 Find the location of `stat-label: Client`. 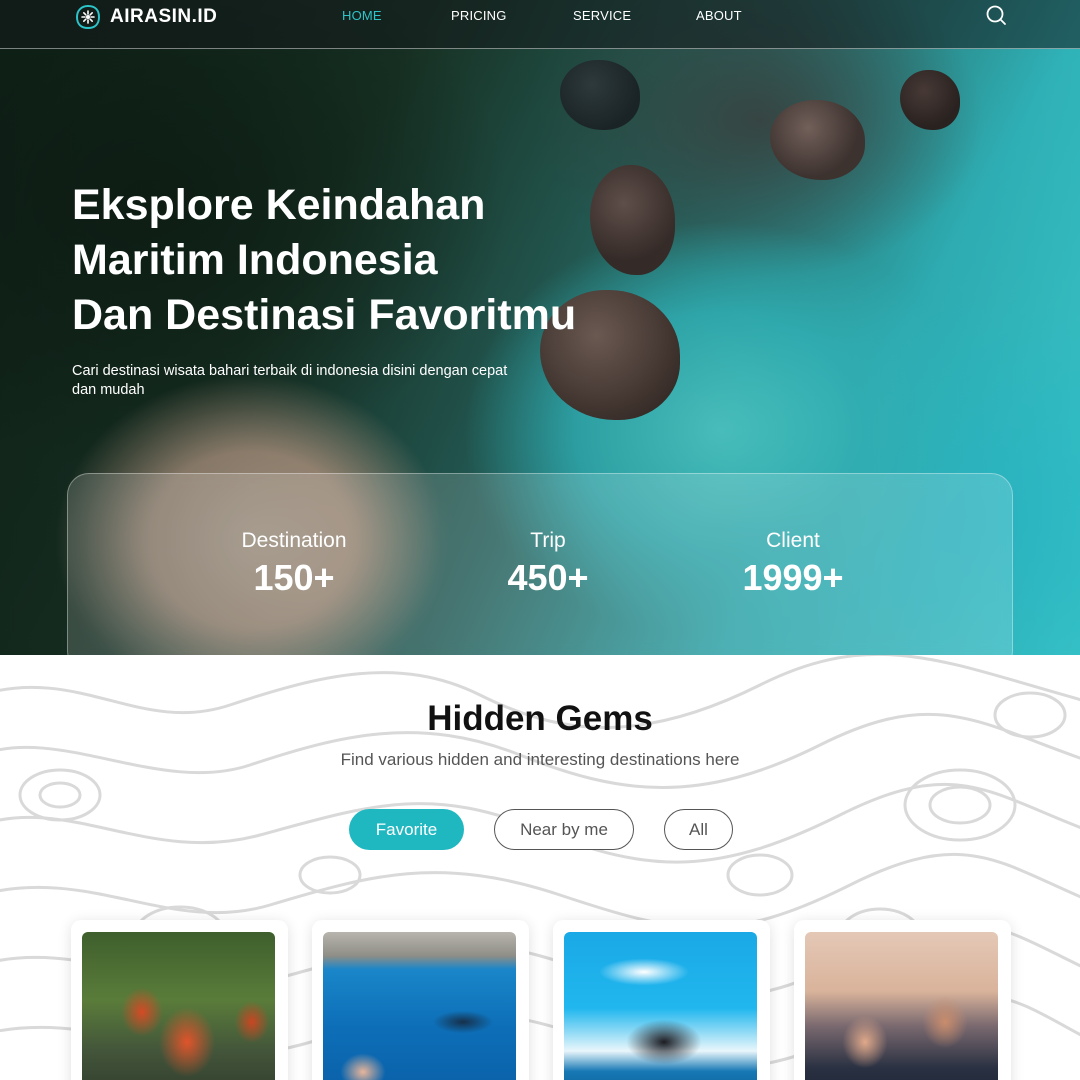

stat-label: Client is located at coordinates (793, 540).